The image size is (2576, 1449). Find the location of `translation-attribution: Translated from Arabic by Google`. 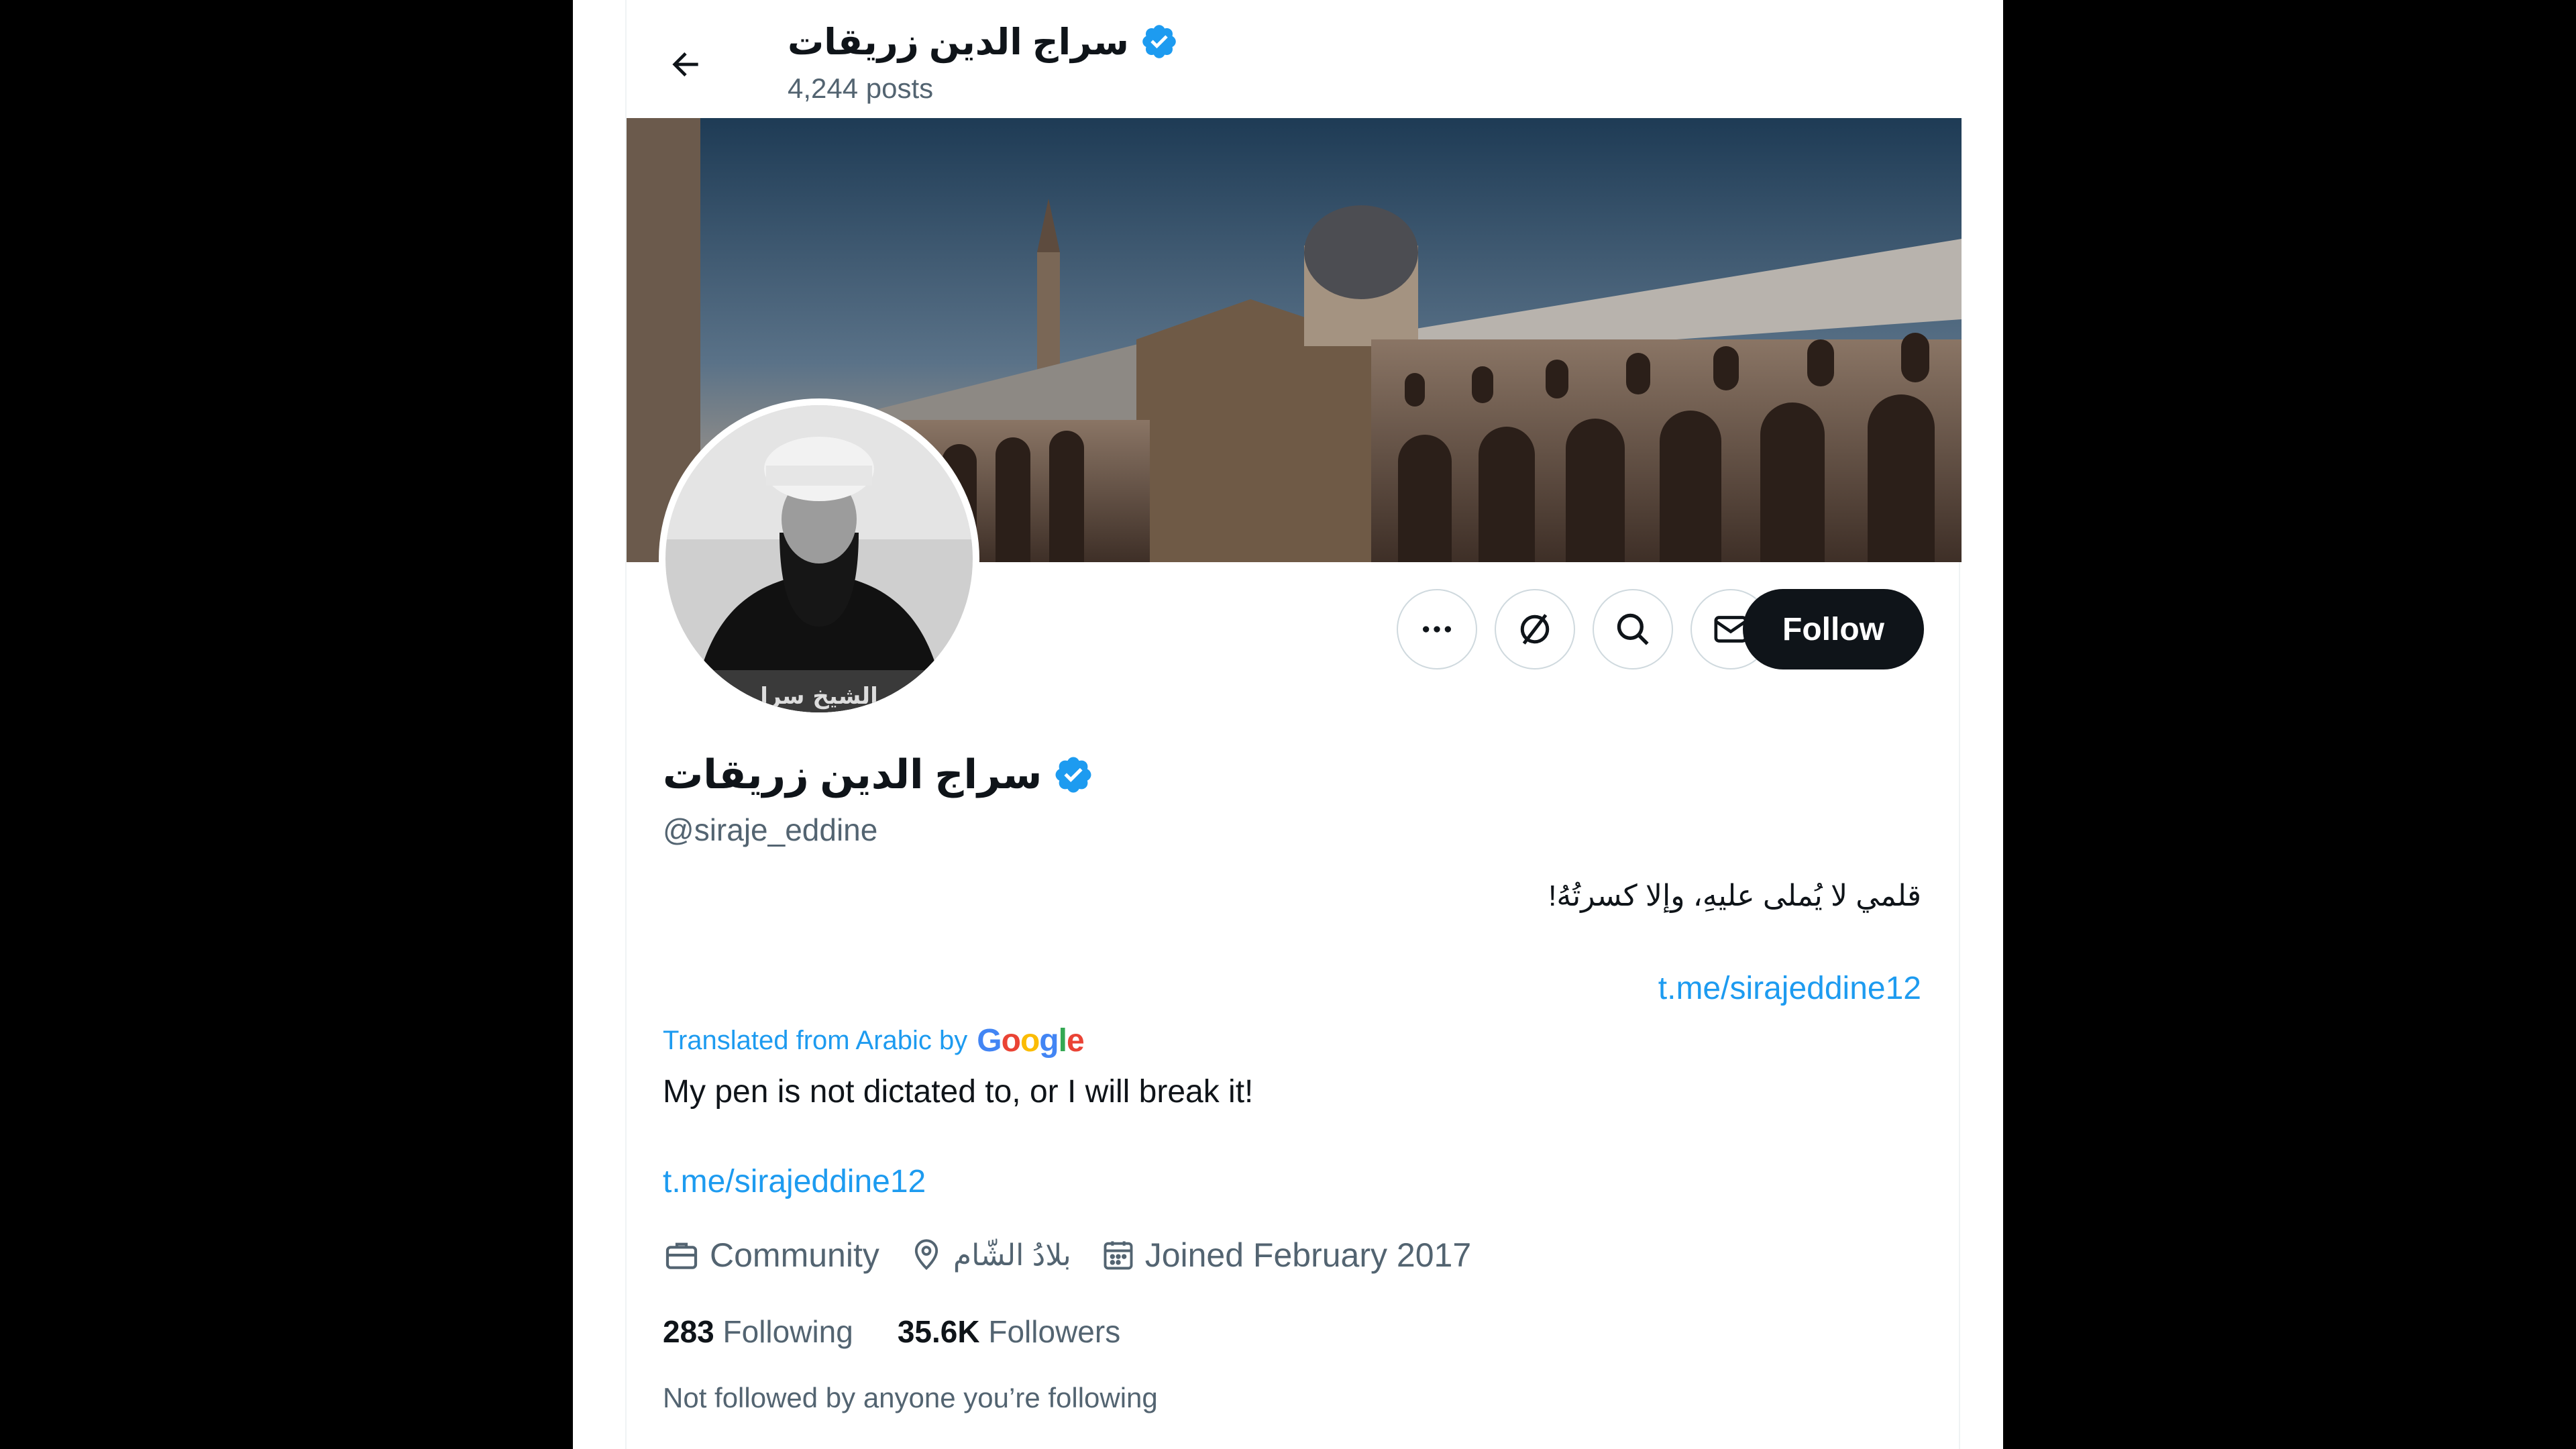

translation-attribution: Translated from Arabic by Google is located at coordinates (874, 1040).